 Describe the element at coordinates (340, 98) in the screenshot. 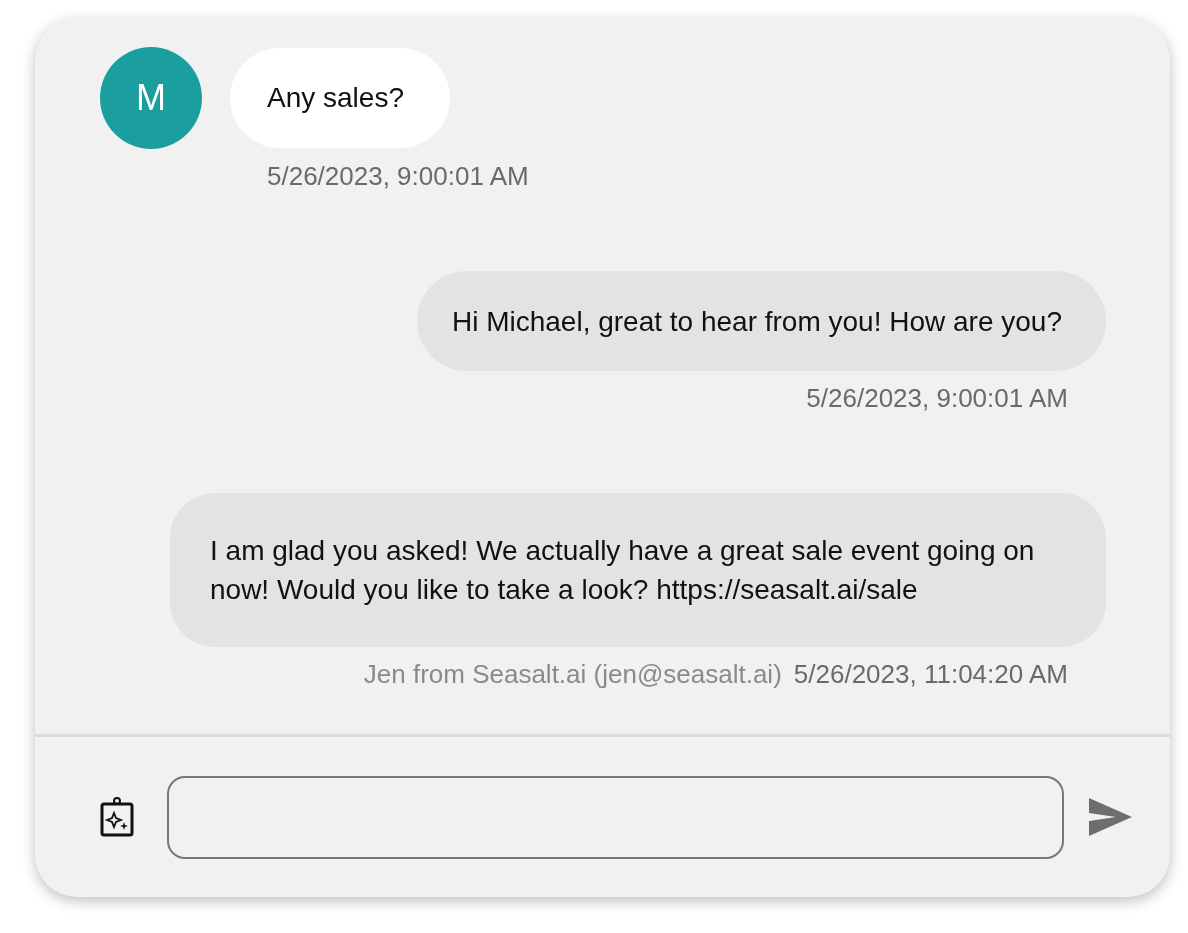

I see `message-bubble: Any sales?` at that location.